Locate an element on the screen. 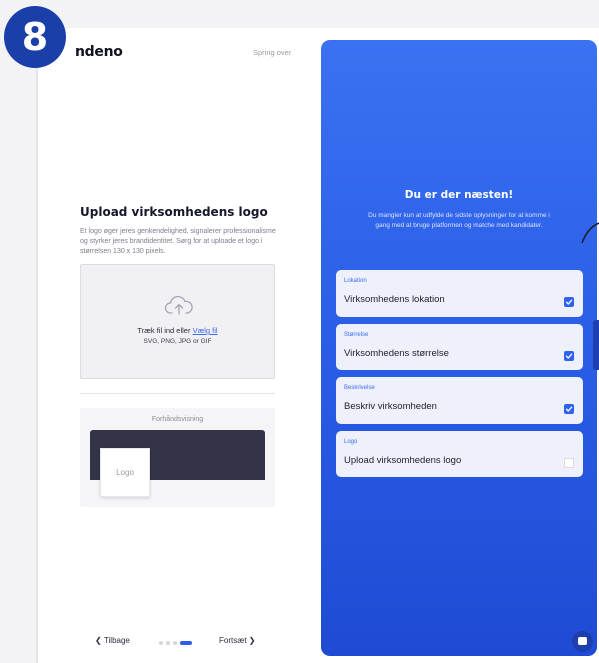 This screenshot has height=663, width=599. brand-logo: ndeno is located at coordinates (99, 52).